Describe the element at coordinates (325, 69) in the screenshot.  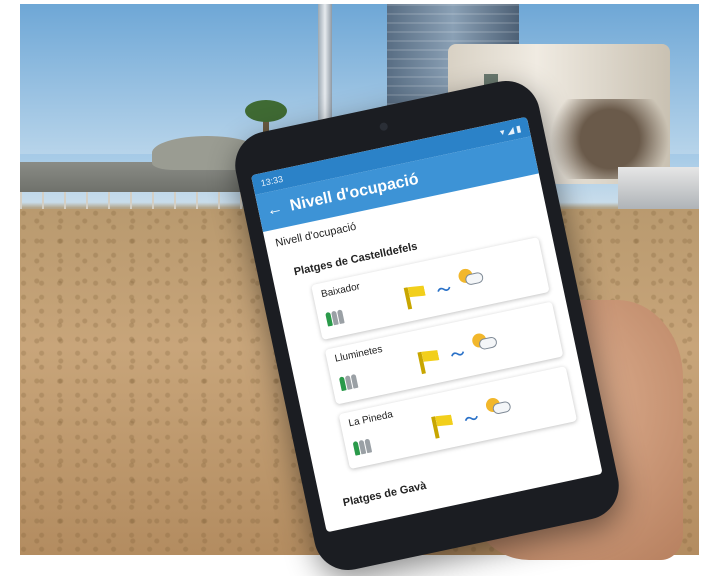
I see `lamp-pole` at that location.